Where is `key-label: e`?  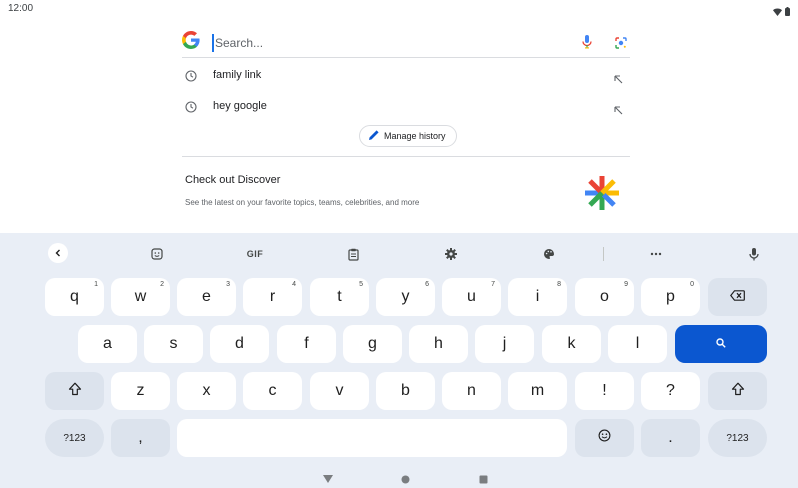 key-label: e is located at coordinates (206, 296).